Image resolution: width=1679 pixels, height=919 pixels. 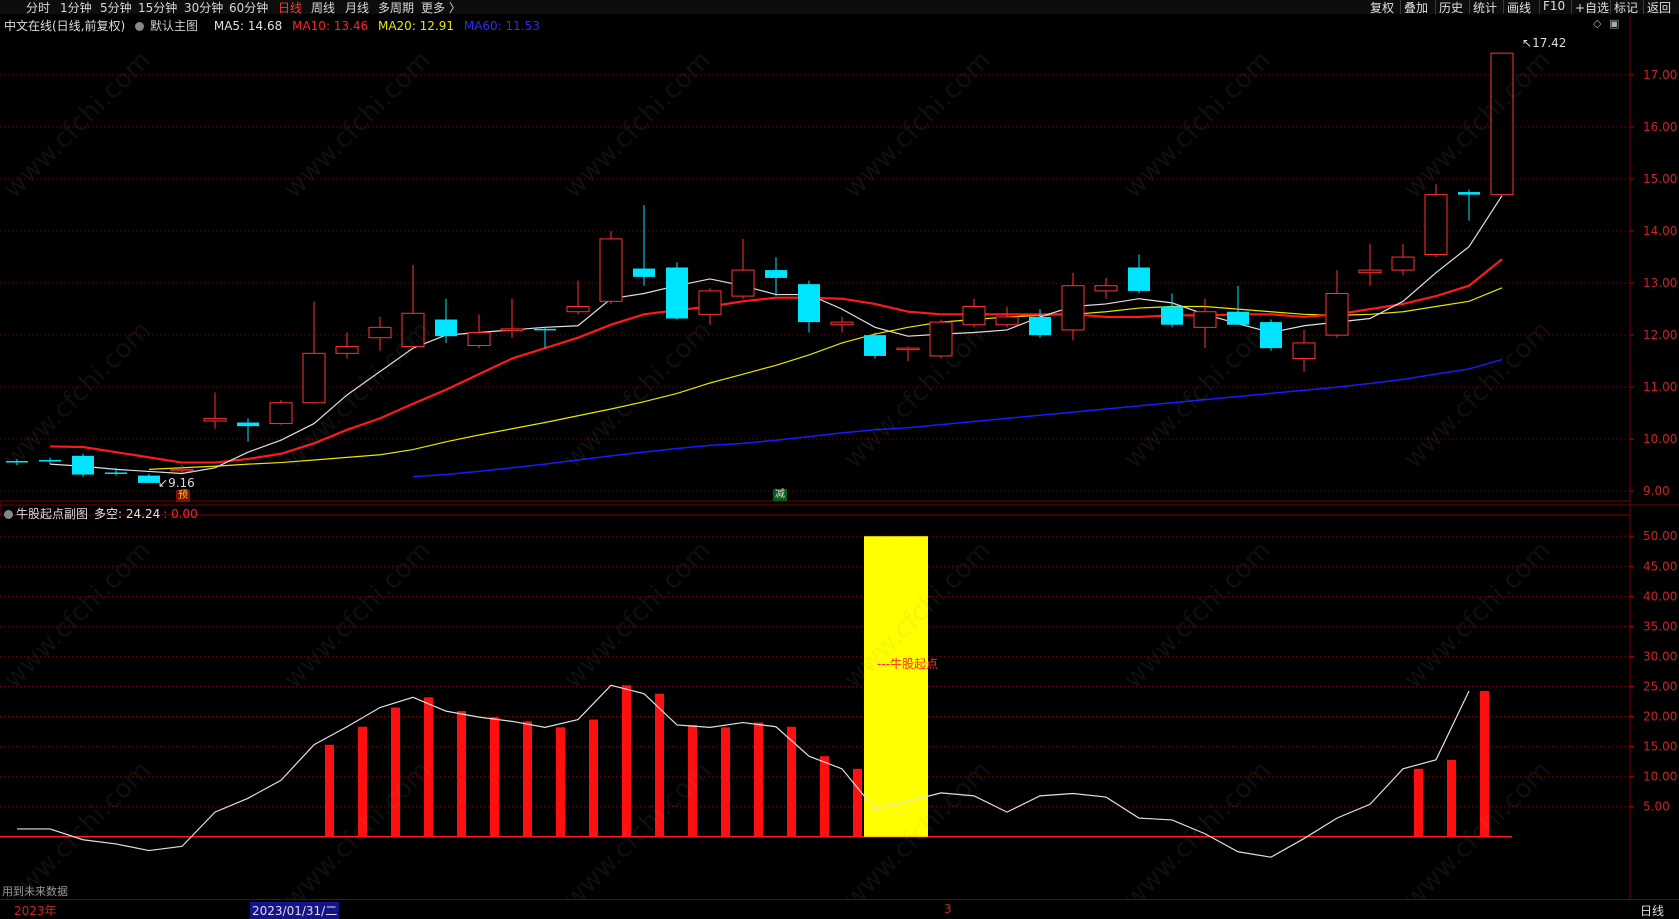 What do you see at coordinates (1660, 127) in the screenshot?
I see `y-tick-label: 16.00` at bounding box center [1660, 127].